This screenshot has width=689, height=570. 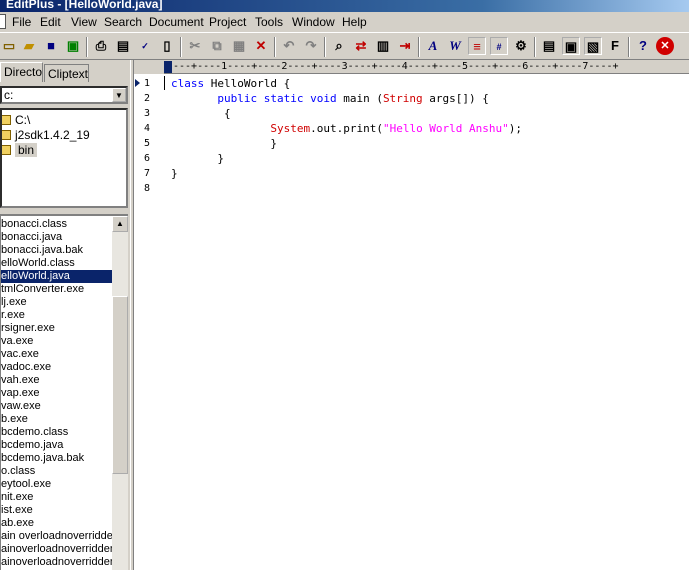 I want to click on file-list-item: o.class, so click(x=56, y=471).